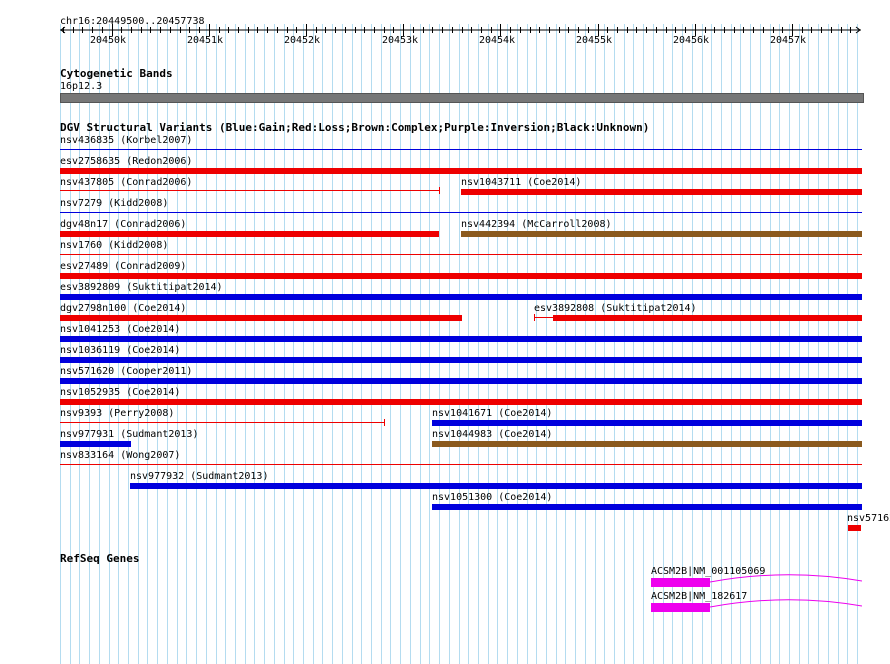  What do you see at coordinates (462, 98) in the screenshot?
I see `cytoband-band` at bounding box center [462, 98].